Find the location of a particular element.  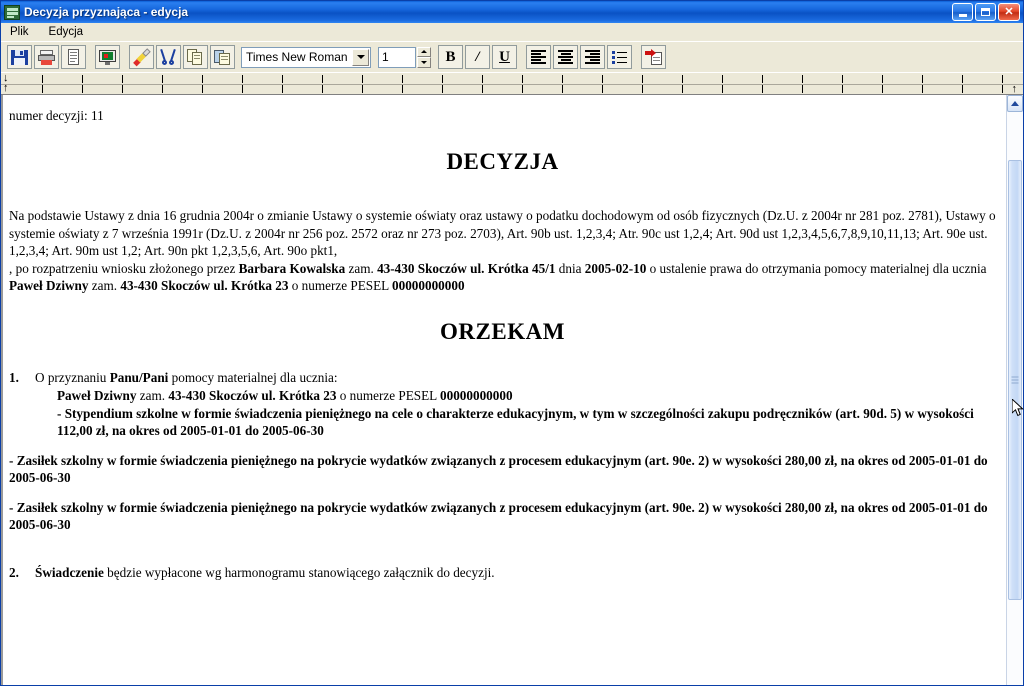

menu-item-edycja: Edycja is located at coordinates (66, 32).